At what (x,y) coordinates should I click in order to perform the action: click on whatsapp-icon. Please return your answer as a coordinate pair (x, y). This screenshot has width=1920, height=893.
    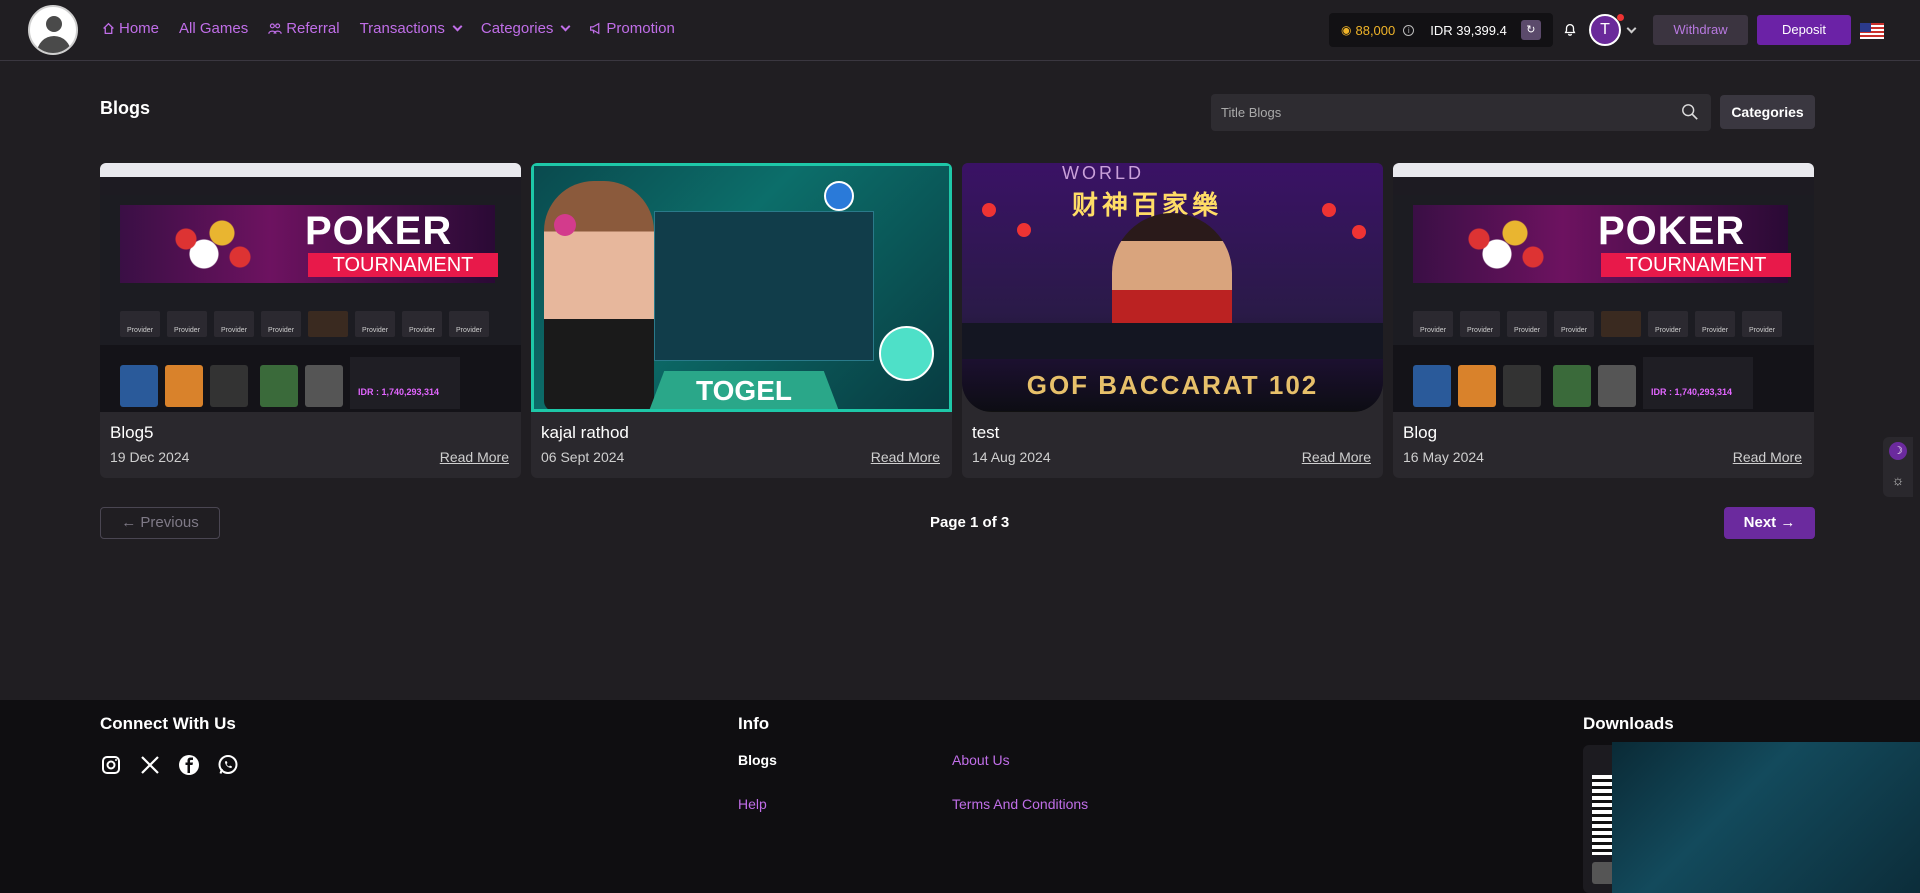
    Looking at the image, I should click on (228, 765).